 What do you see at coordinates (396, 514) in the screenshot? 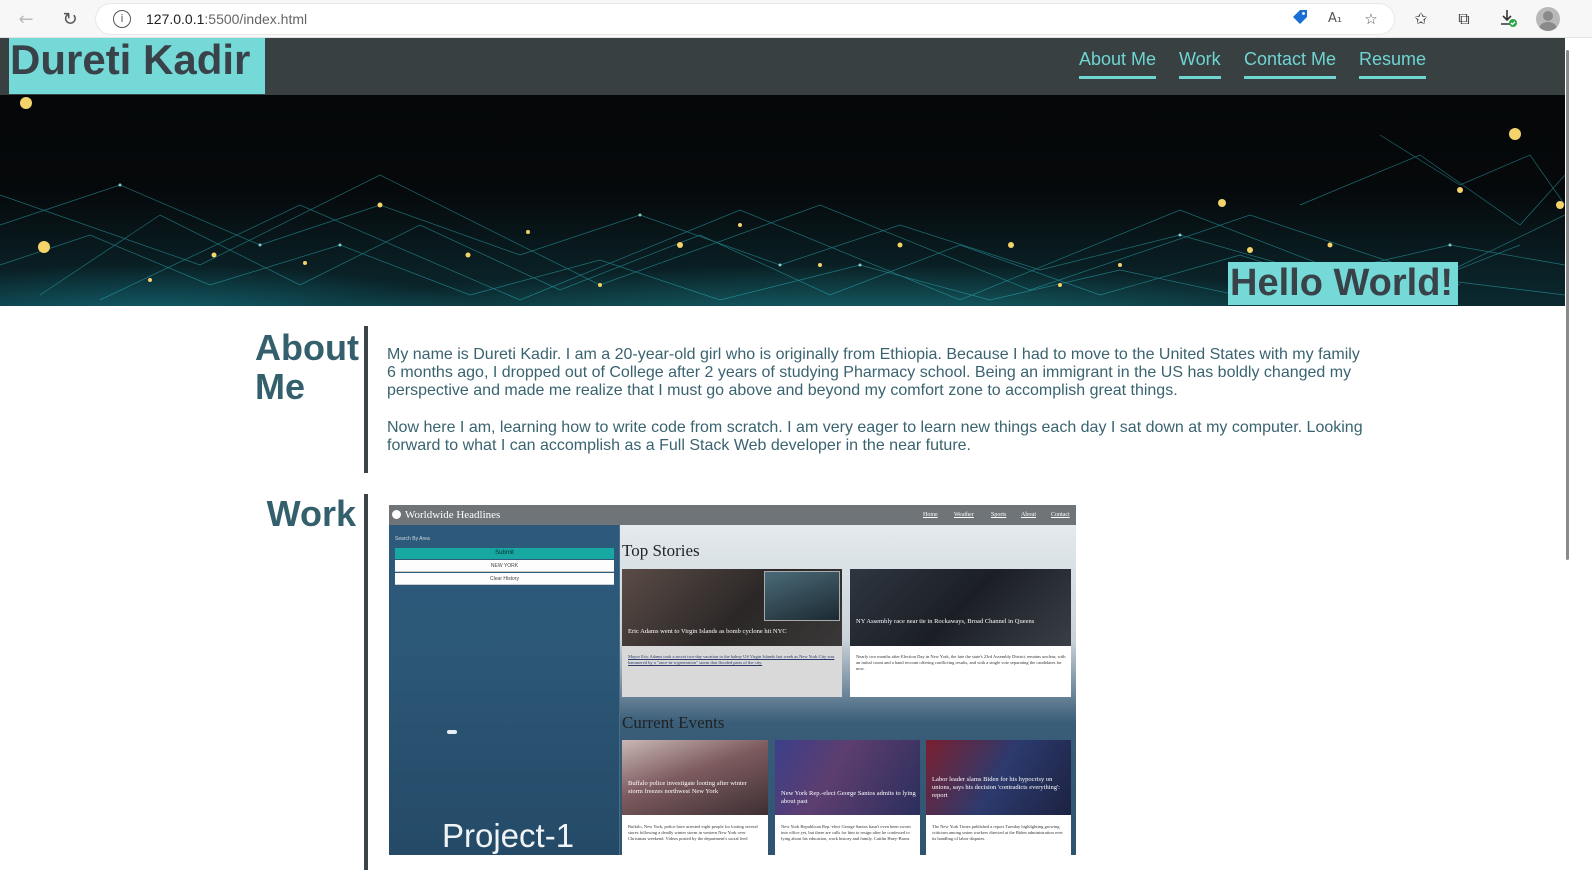
I see `globe-icon` at bounding box center [396, 514].